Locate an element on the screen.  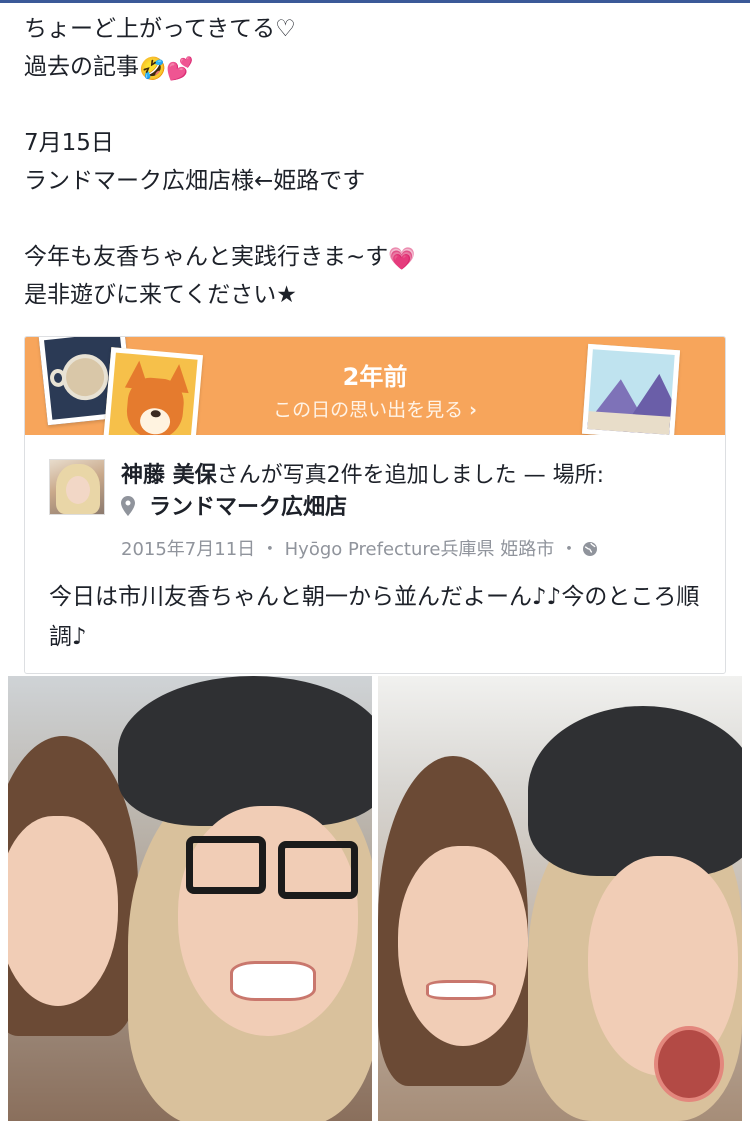
memory-banner: 2年前 この日の思い出を見る › is located at coordinates (375, 386).